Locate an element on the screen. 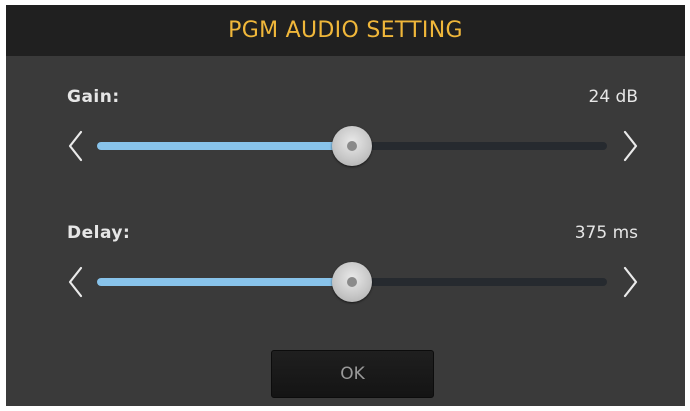  delay-decrease-button is located at coordinates (77, 282).